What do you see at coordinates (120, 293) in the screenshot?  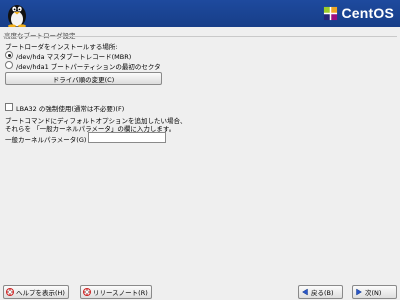 I see `release-notes-button-label: リリースノート(R)` at bounding box center [120, 293].